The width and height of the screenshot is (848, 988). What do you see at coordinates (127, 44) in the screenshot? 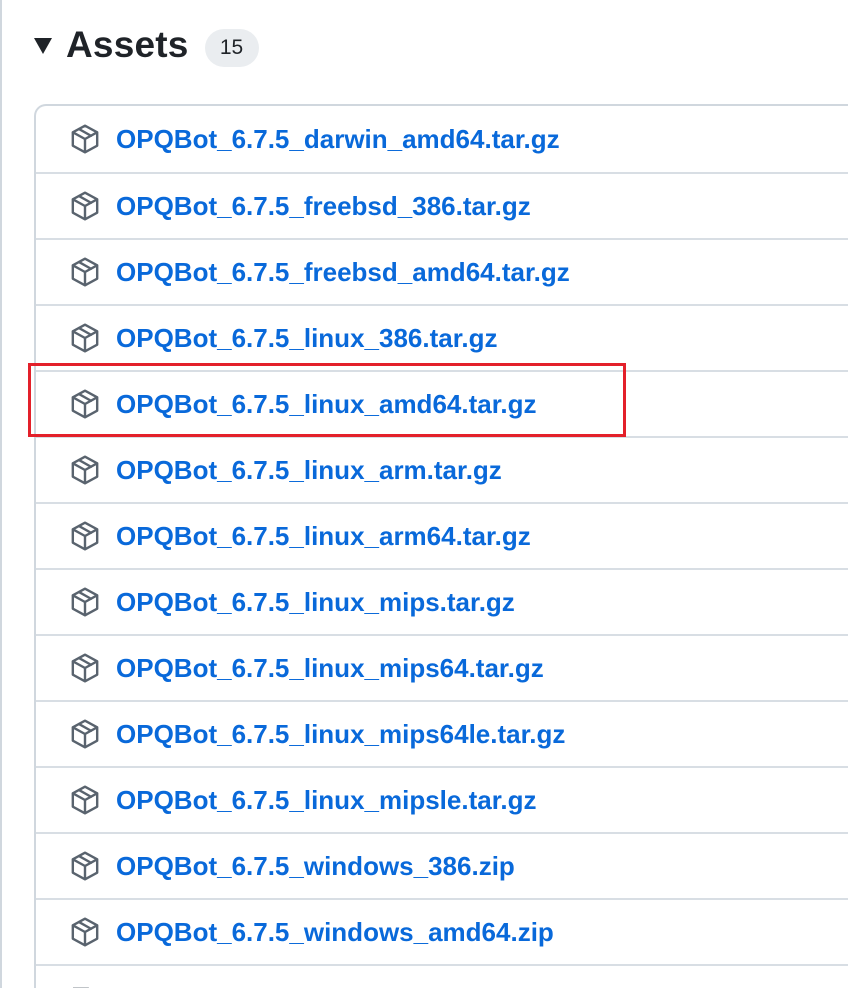
I see `assets-title: Assets` at bounding box center [127, 44].